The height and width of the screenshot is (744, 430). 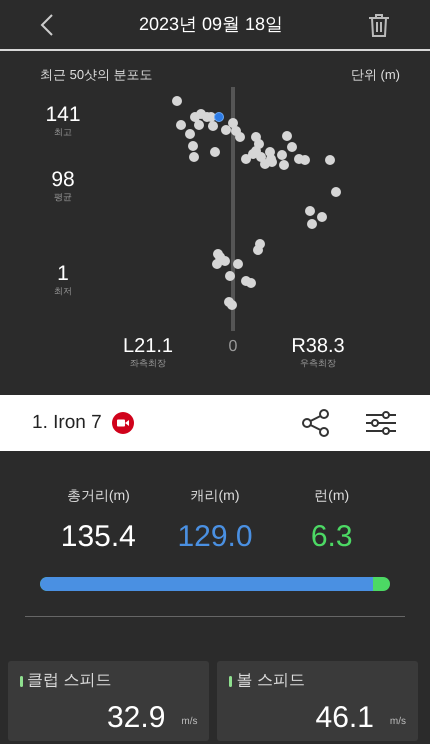 I want to click on metric-value: 135.4, so click(x=98, y=537).